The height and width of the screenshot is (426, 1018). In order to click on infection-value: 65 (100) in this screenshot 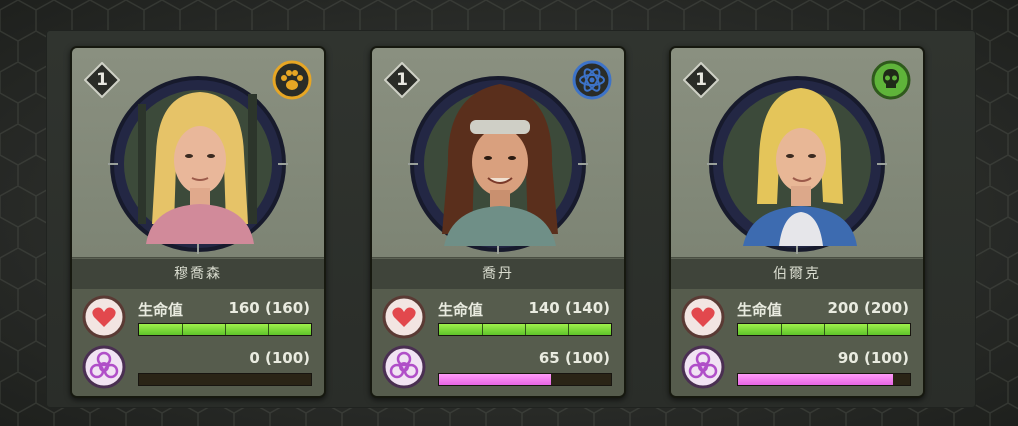, I will do `click(574, 358)`.